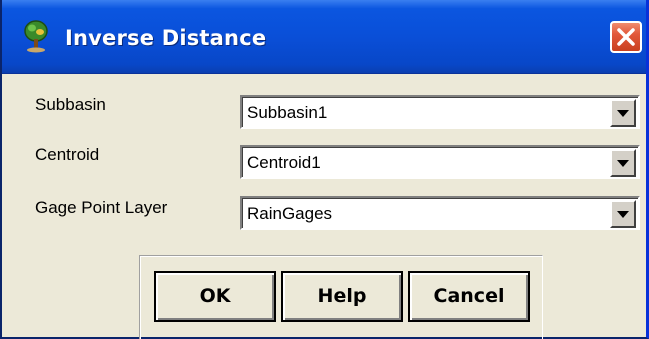  Describe the element at coordinates (287, 112) in the screenshot. I see `subbasin-value: Subbasin1` at that location.